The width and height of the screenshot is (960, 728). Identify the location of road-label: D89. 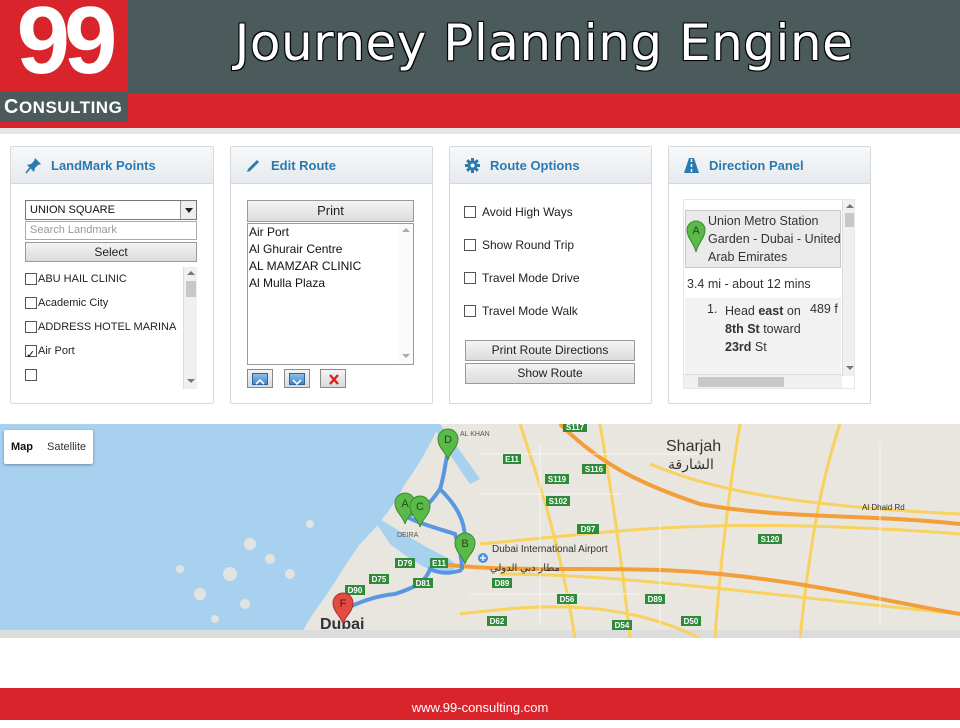
(655, 599).